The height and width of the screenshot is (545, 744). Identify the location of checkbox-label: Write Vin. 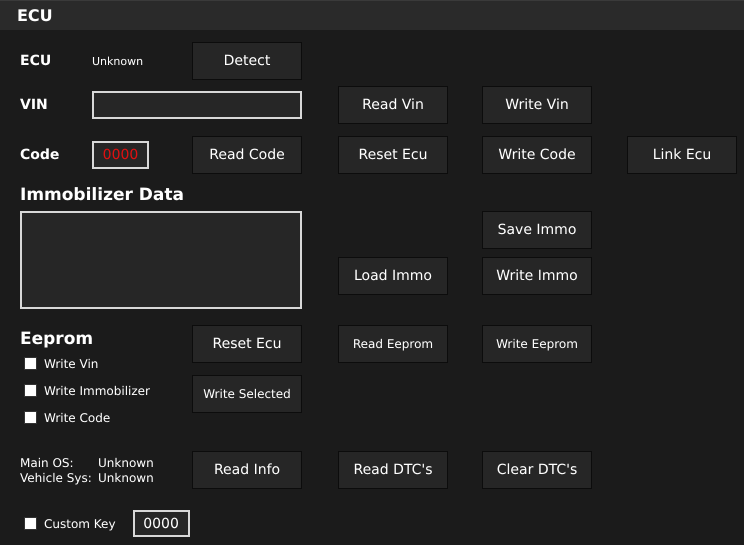
(71, 363).